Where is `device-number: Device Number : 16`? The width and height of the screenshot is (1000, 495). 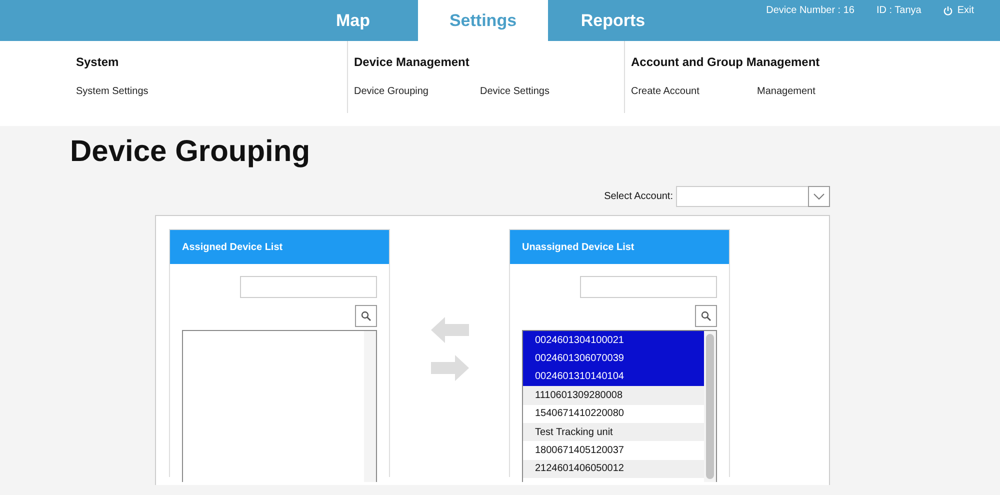 device-number: Device Number : 16 is located at coordinates (810, 11).